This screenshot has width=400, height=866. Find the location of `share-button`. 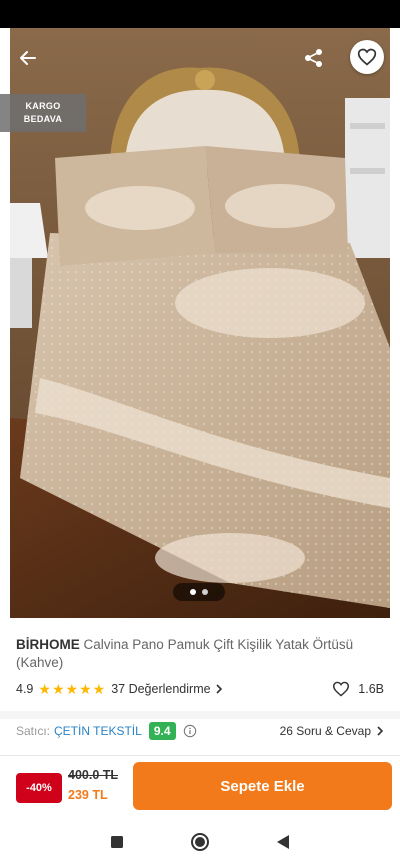

share-button is located at coordinates (314, 58).